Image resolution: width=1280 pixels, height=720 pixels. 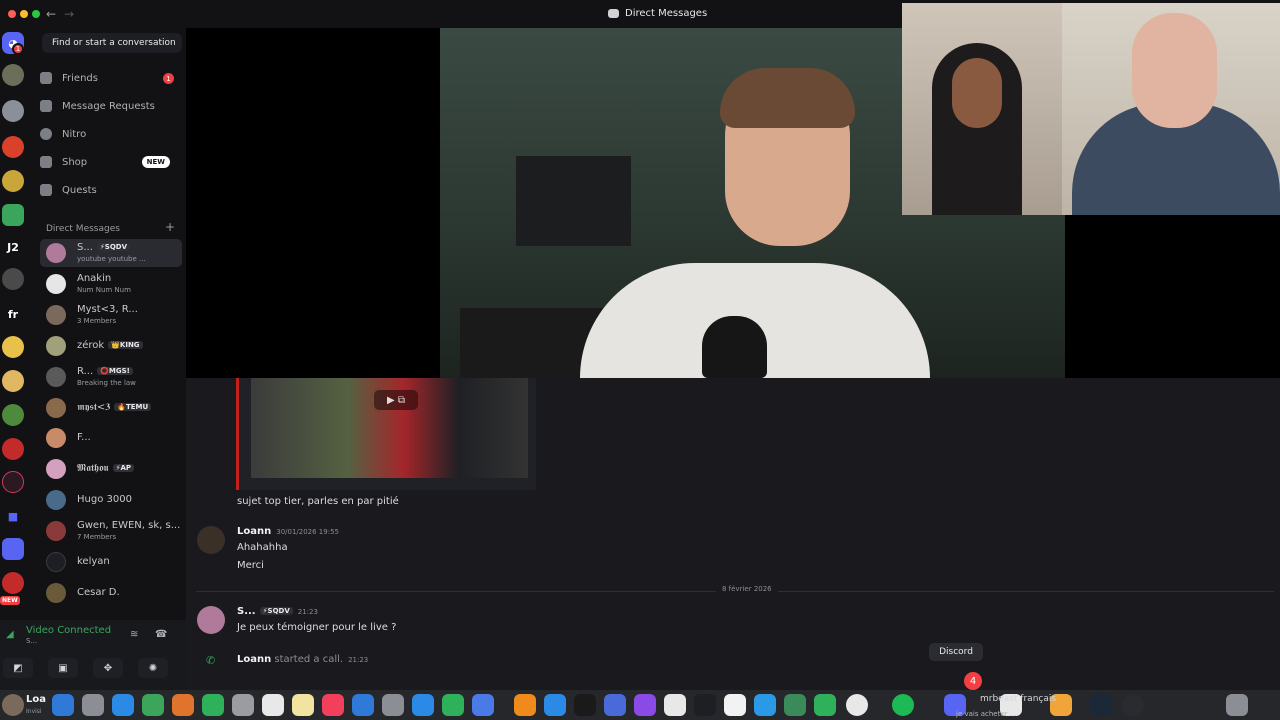 What do you see at coordinates (111, 284) in the screenshot?
I see `dm-item: Anakin Num Num Num` at bounding box center [111, 284].